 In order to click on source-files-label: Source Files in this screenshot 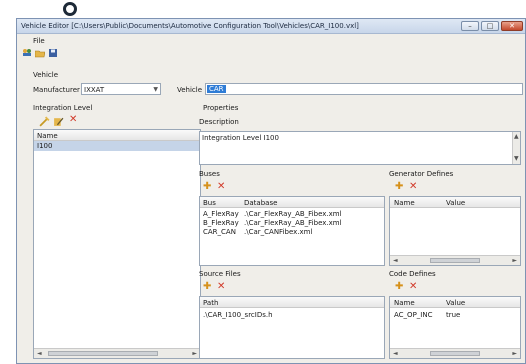, I will do `click(220, 274)`.